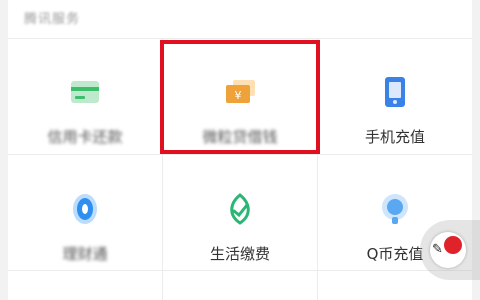  Describe the element at coordinates (85, 254) in the screenshot. I see `service-label: 理财通` at that location.